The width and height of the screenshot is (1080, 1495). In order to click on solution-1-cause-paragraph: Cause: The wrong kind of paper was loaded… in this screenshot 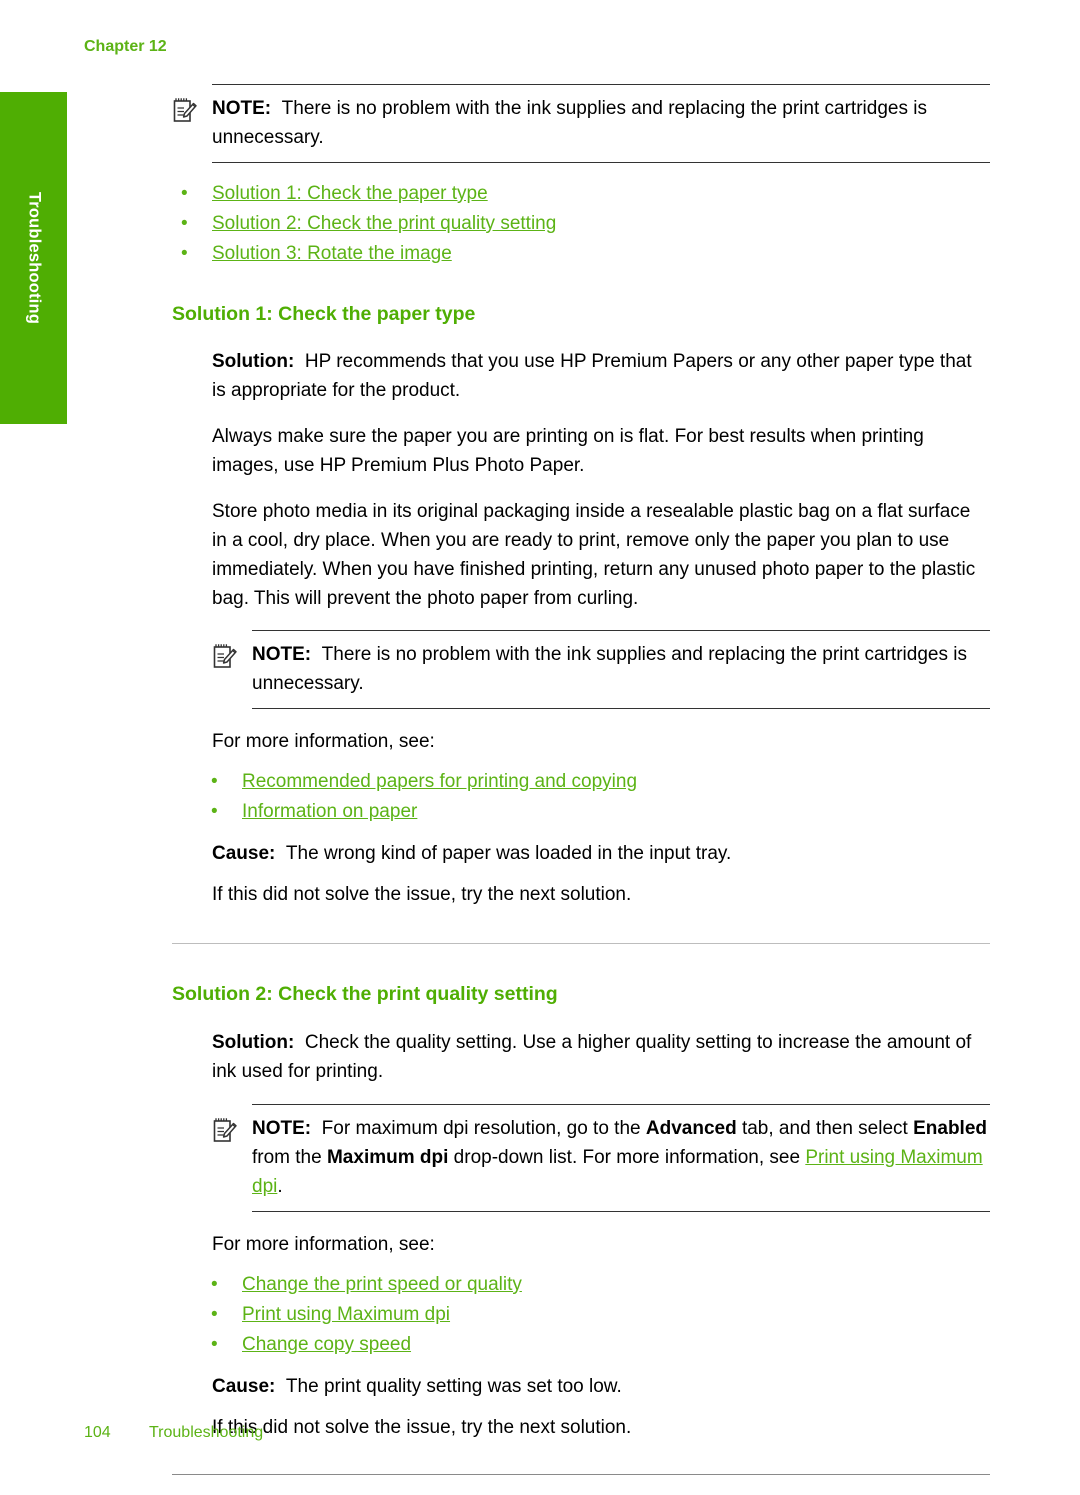, I will do `click(601, 853)`.